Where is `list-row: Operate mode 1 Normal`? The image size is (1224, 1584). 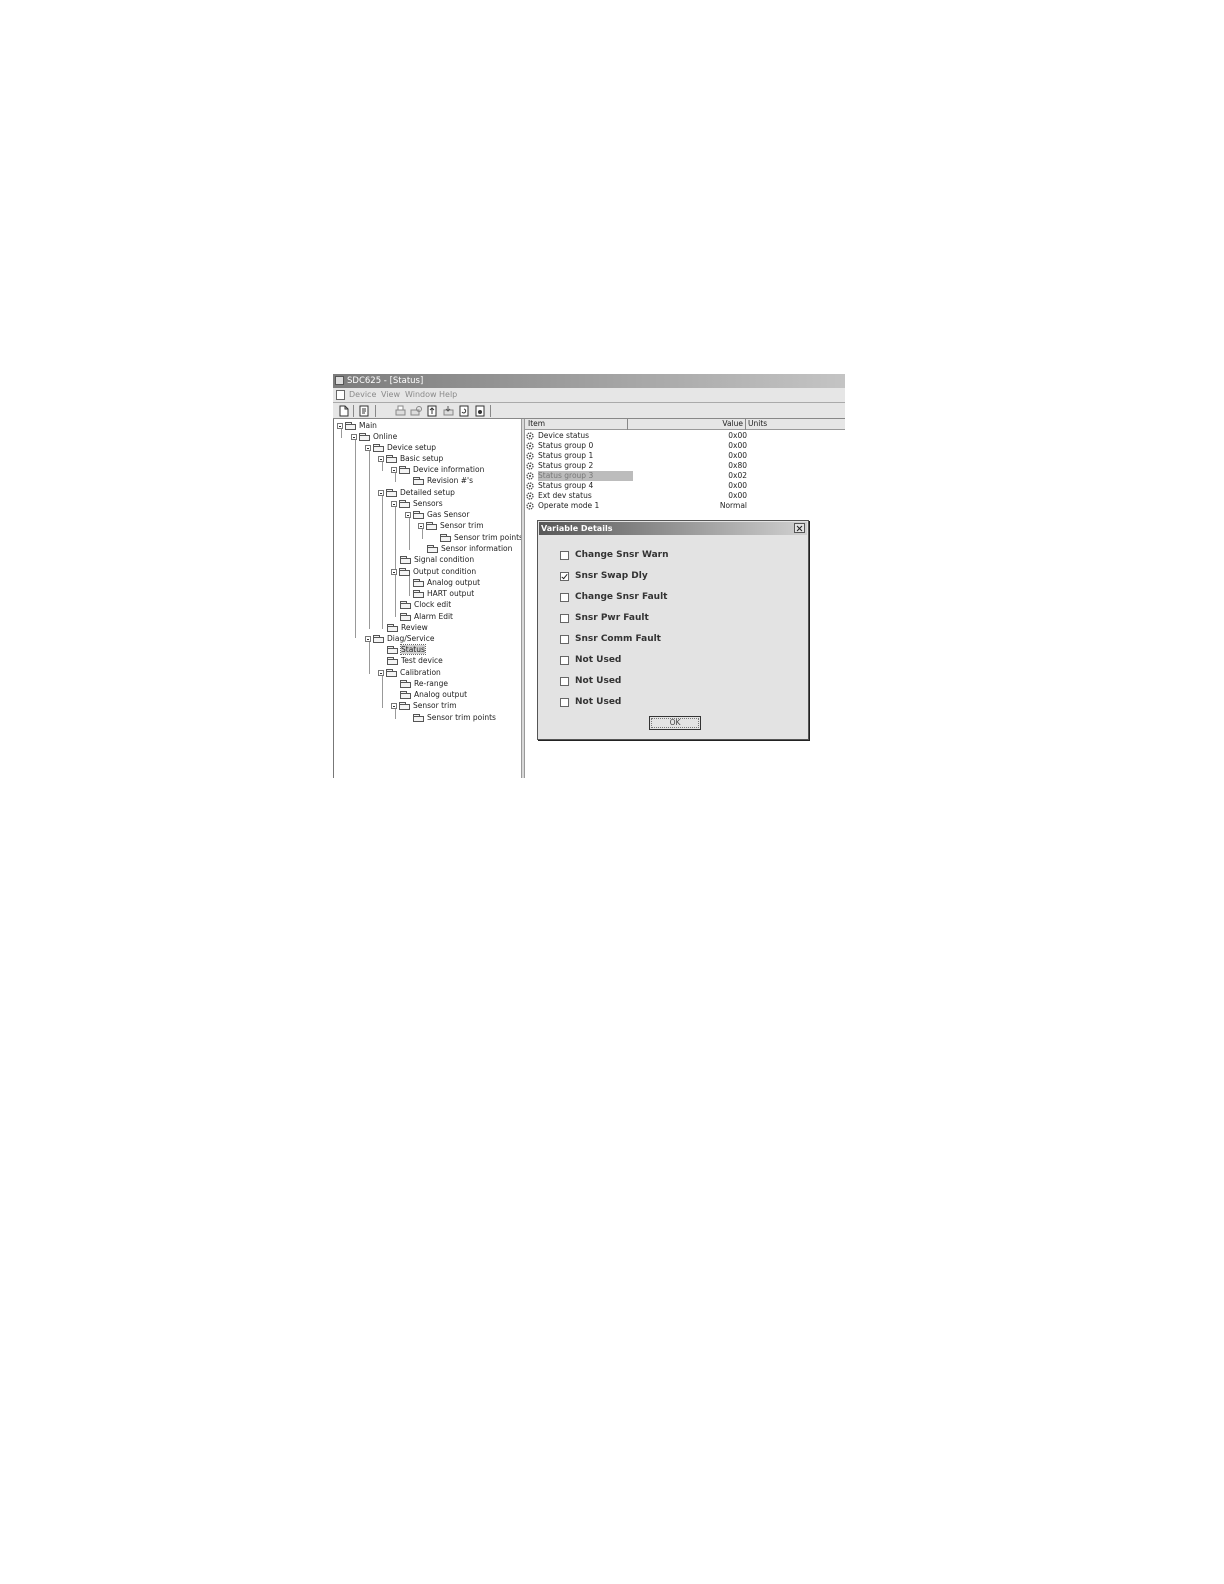
list-row: Operate mode 1 Normal is located at coordinates (685, 506).